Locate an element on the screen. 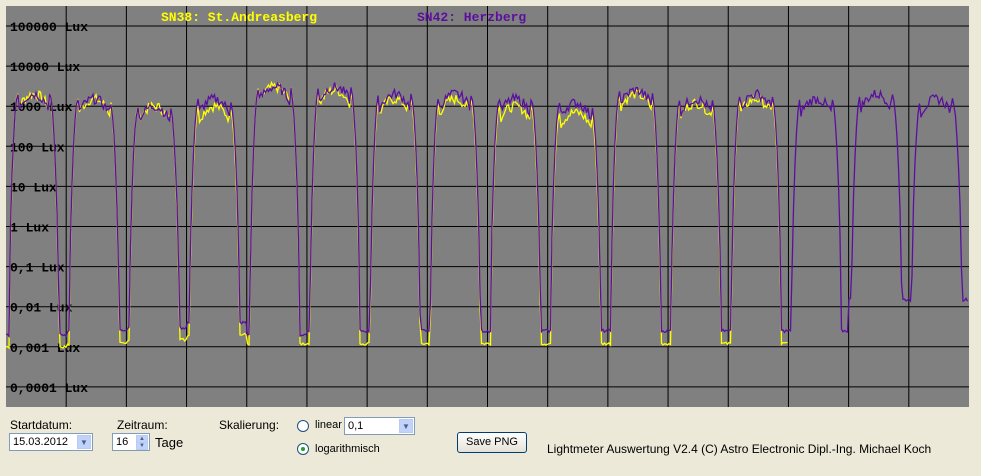 The width and height of the screenshot is (981, 476). stepper-down-icon: ▼ is located at coordinates (142, 446).